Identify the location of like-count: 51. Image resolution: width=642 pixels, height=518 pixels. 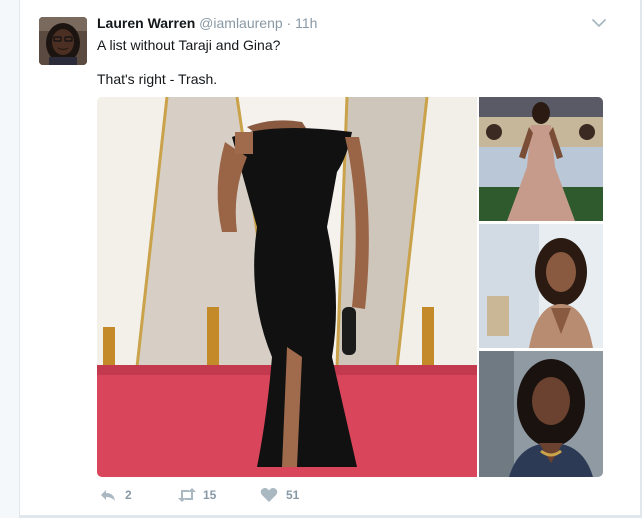
(293, 495).